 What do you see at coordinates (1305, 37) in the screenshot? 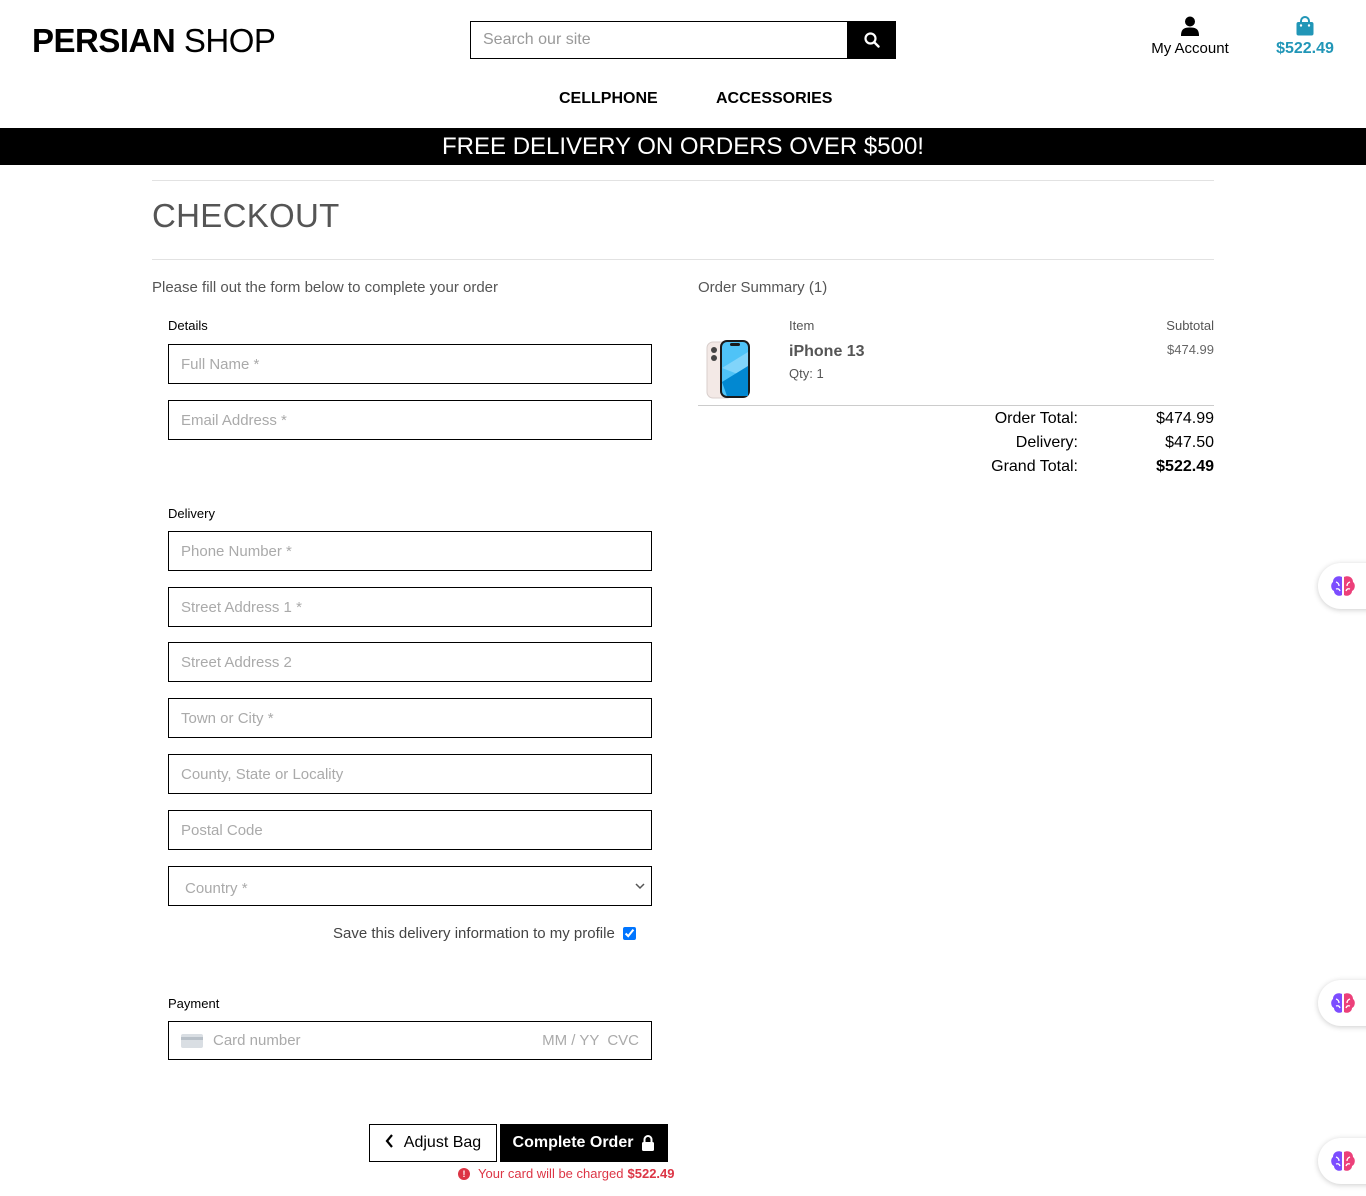
I see `shopping-bag-link: $522.49` at bounding box center [1305, 37].